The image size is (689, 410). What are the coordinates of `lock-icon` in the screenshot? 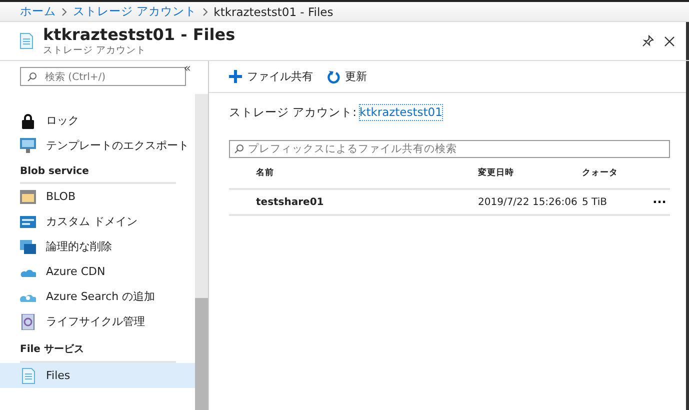 It's located at (28, 120).